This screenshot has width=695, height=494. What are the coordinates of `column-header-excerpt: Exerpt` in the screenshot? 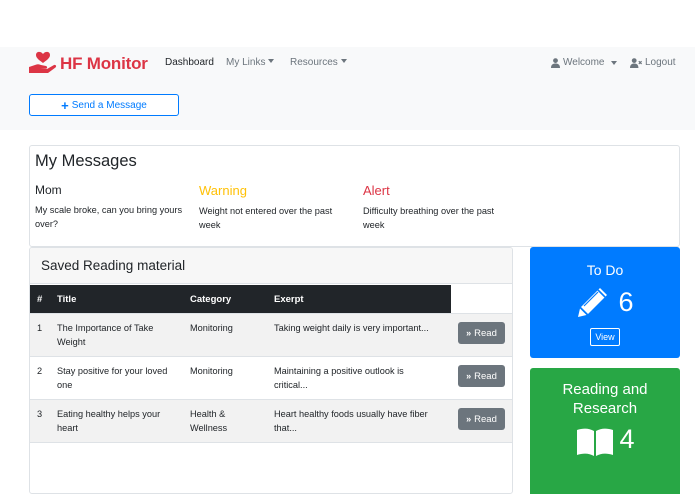 It's located at (289, 299).